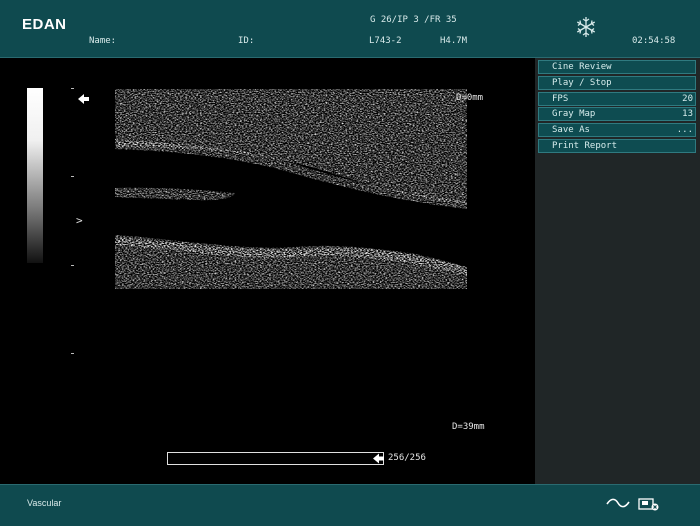 The image size is (700, 526). What do you see at coordinates (582, 83) in the screenshot?
I see `menu-item-label: Play / Stop` at bounding box center [582, 83].